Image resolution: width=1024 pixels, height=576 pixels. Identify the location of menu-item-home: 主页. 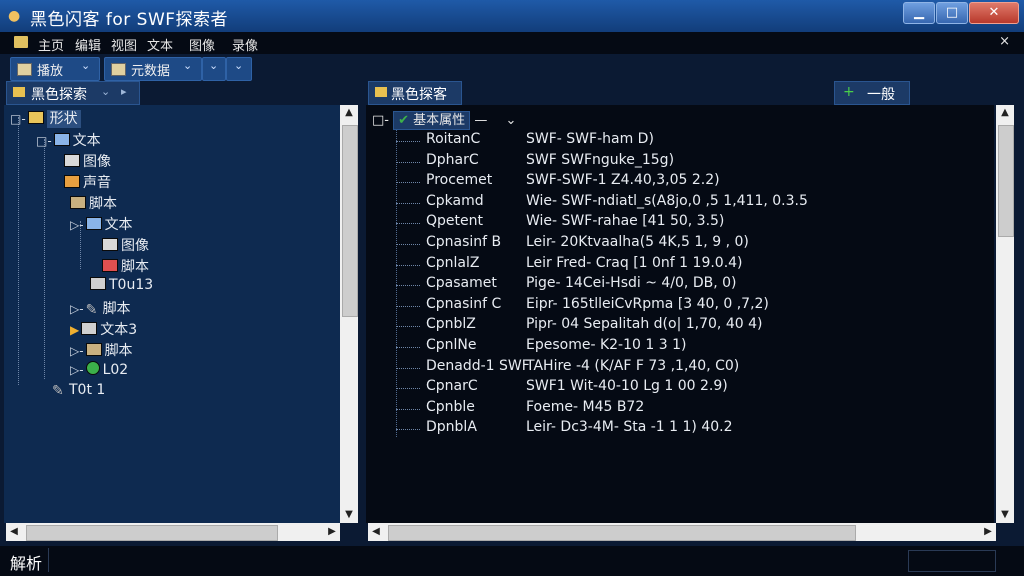
(51, 44).